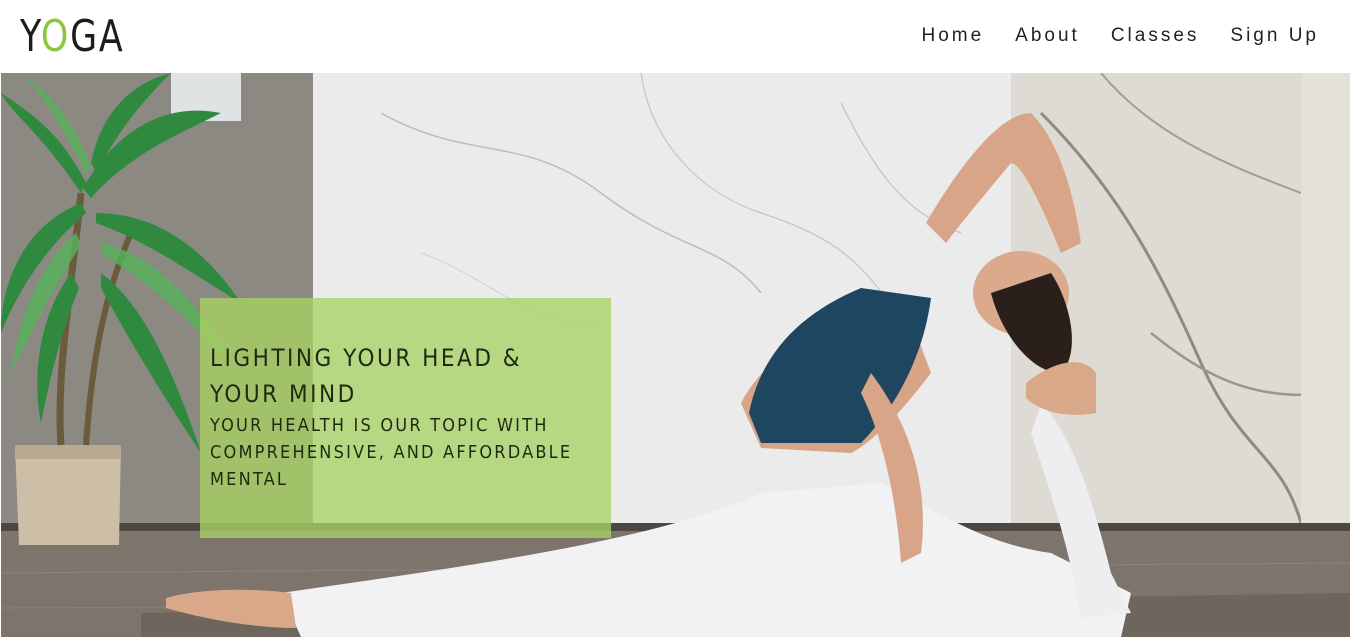 Image resolution: width=1351 pixels, height=637 pixels. What do you see at coordinates (366, 376) in the screenshot?
I see `hero-heading: LIGHTING YOUR HEAD & YOUR MIND` at bounding box center [366, 376].